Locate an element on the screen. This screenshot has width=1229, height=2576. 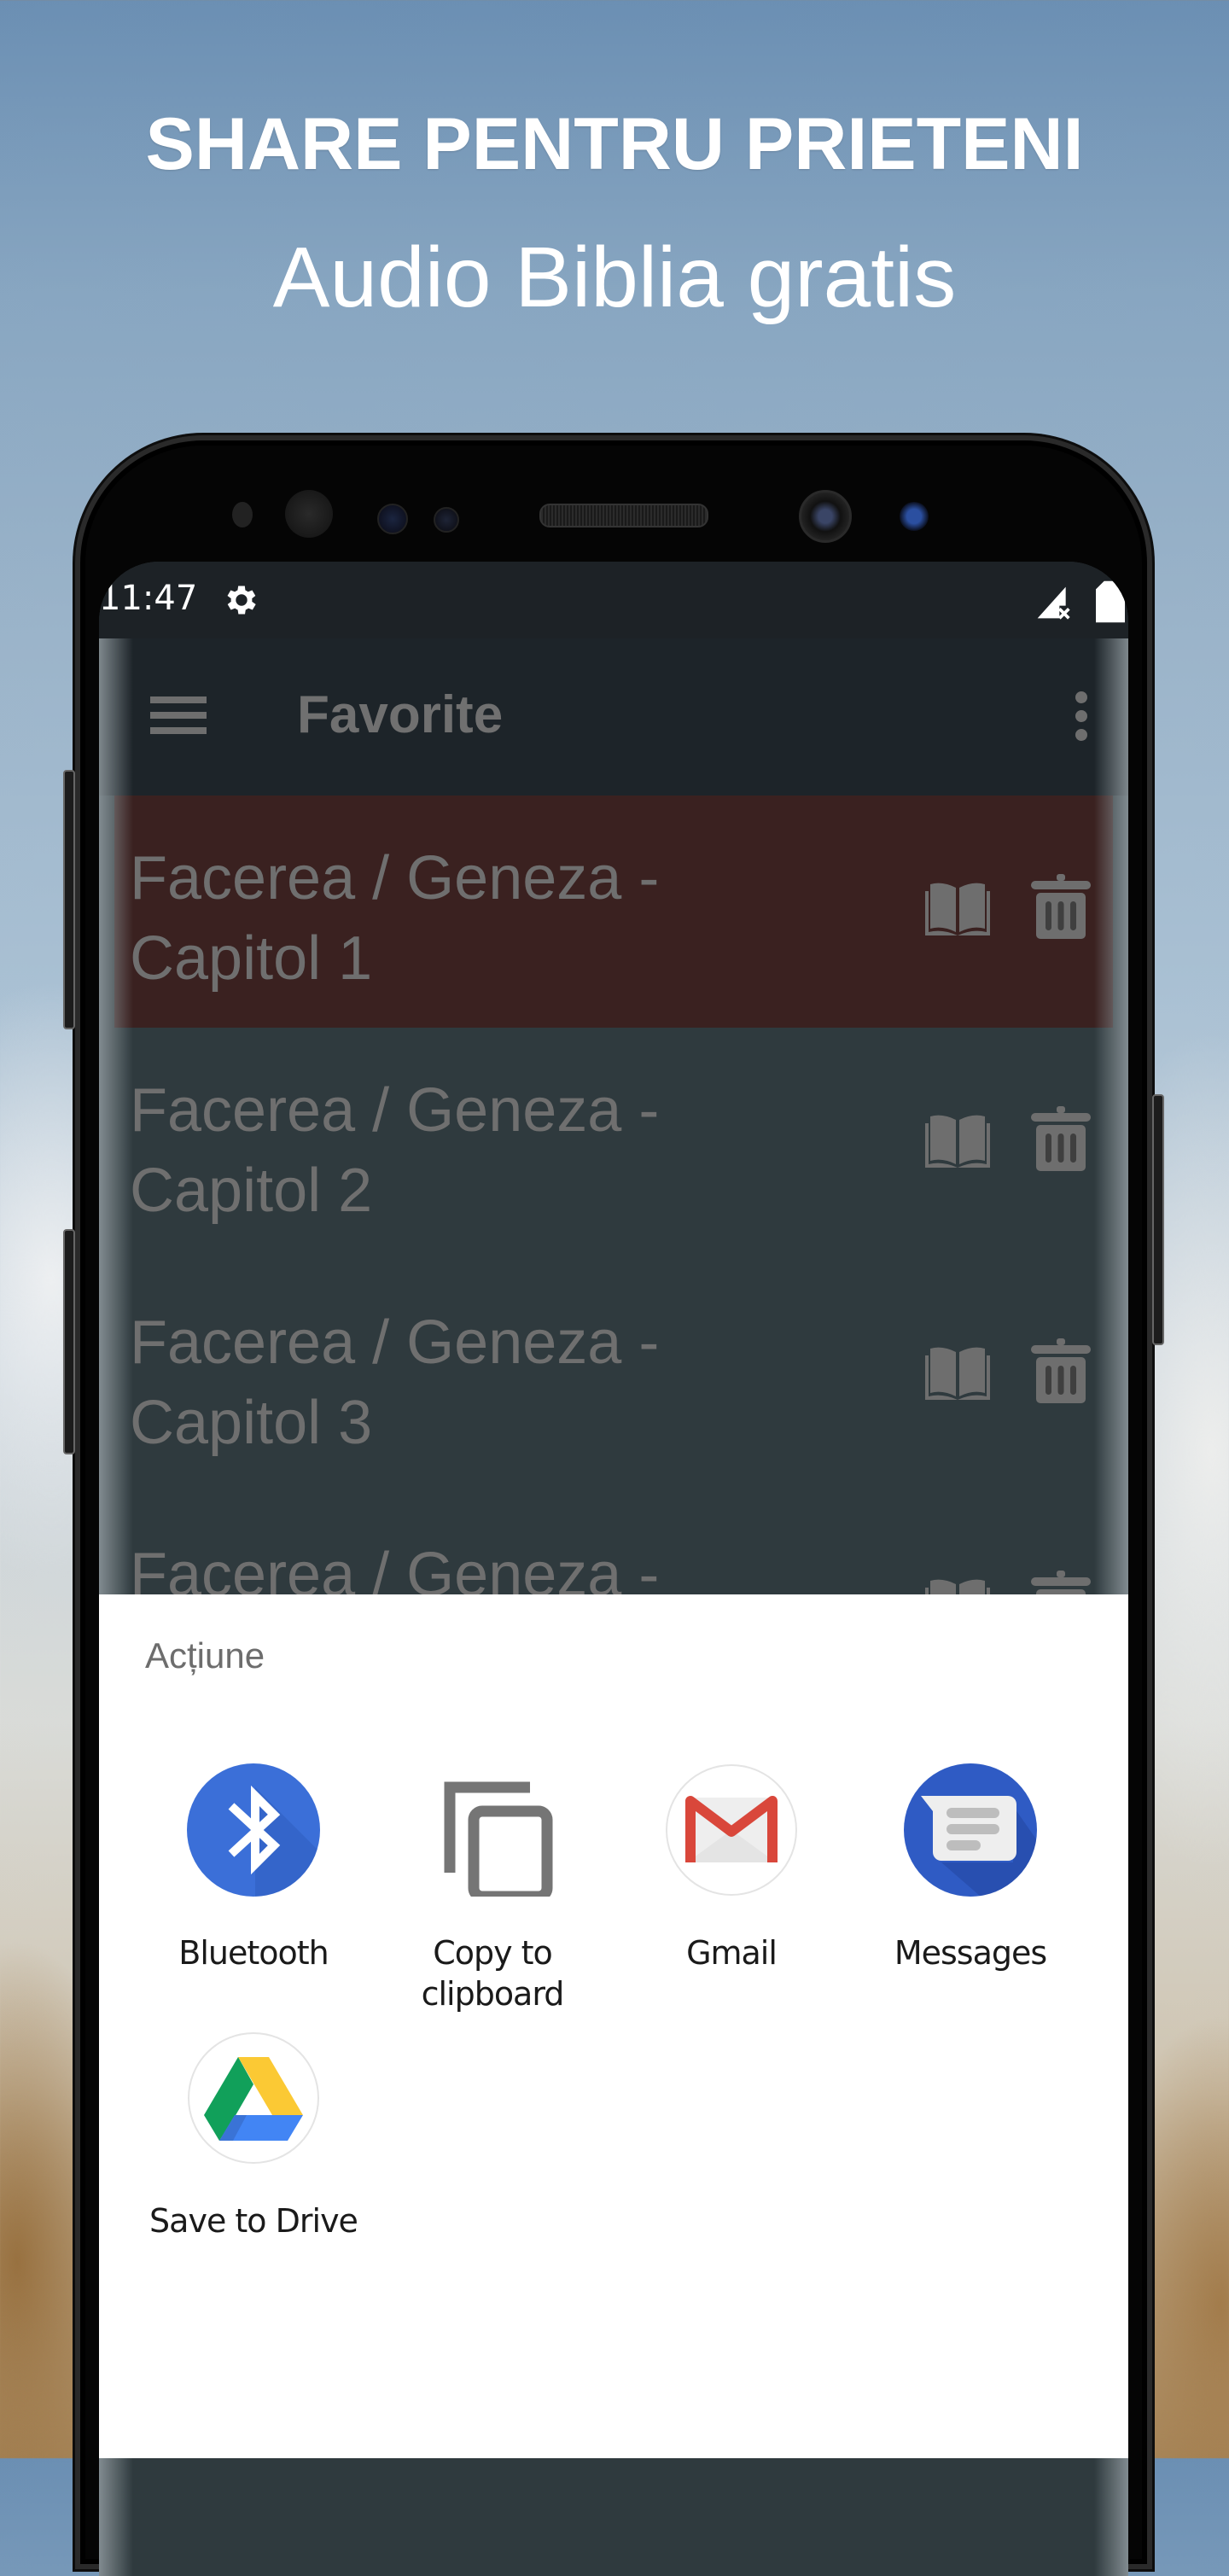
sensor-dot-small is located at coordinates (446, 520).